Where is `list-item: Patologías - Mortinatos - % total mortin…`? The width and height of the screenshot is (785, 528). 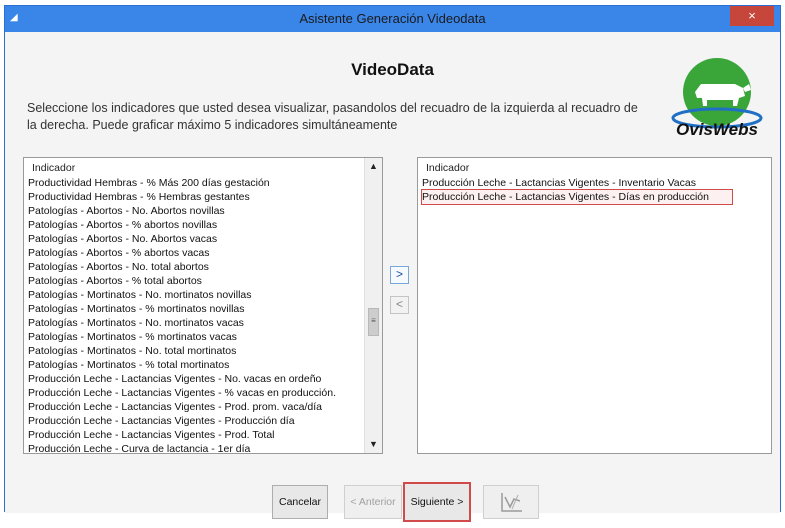 list-item: Patologías - Mortinatos - % total mortin… is located at coordinates (196, 365).